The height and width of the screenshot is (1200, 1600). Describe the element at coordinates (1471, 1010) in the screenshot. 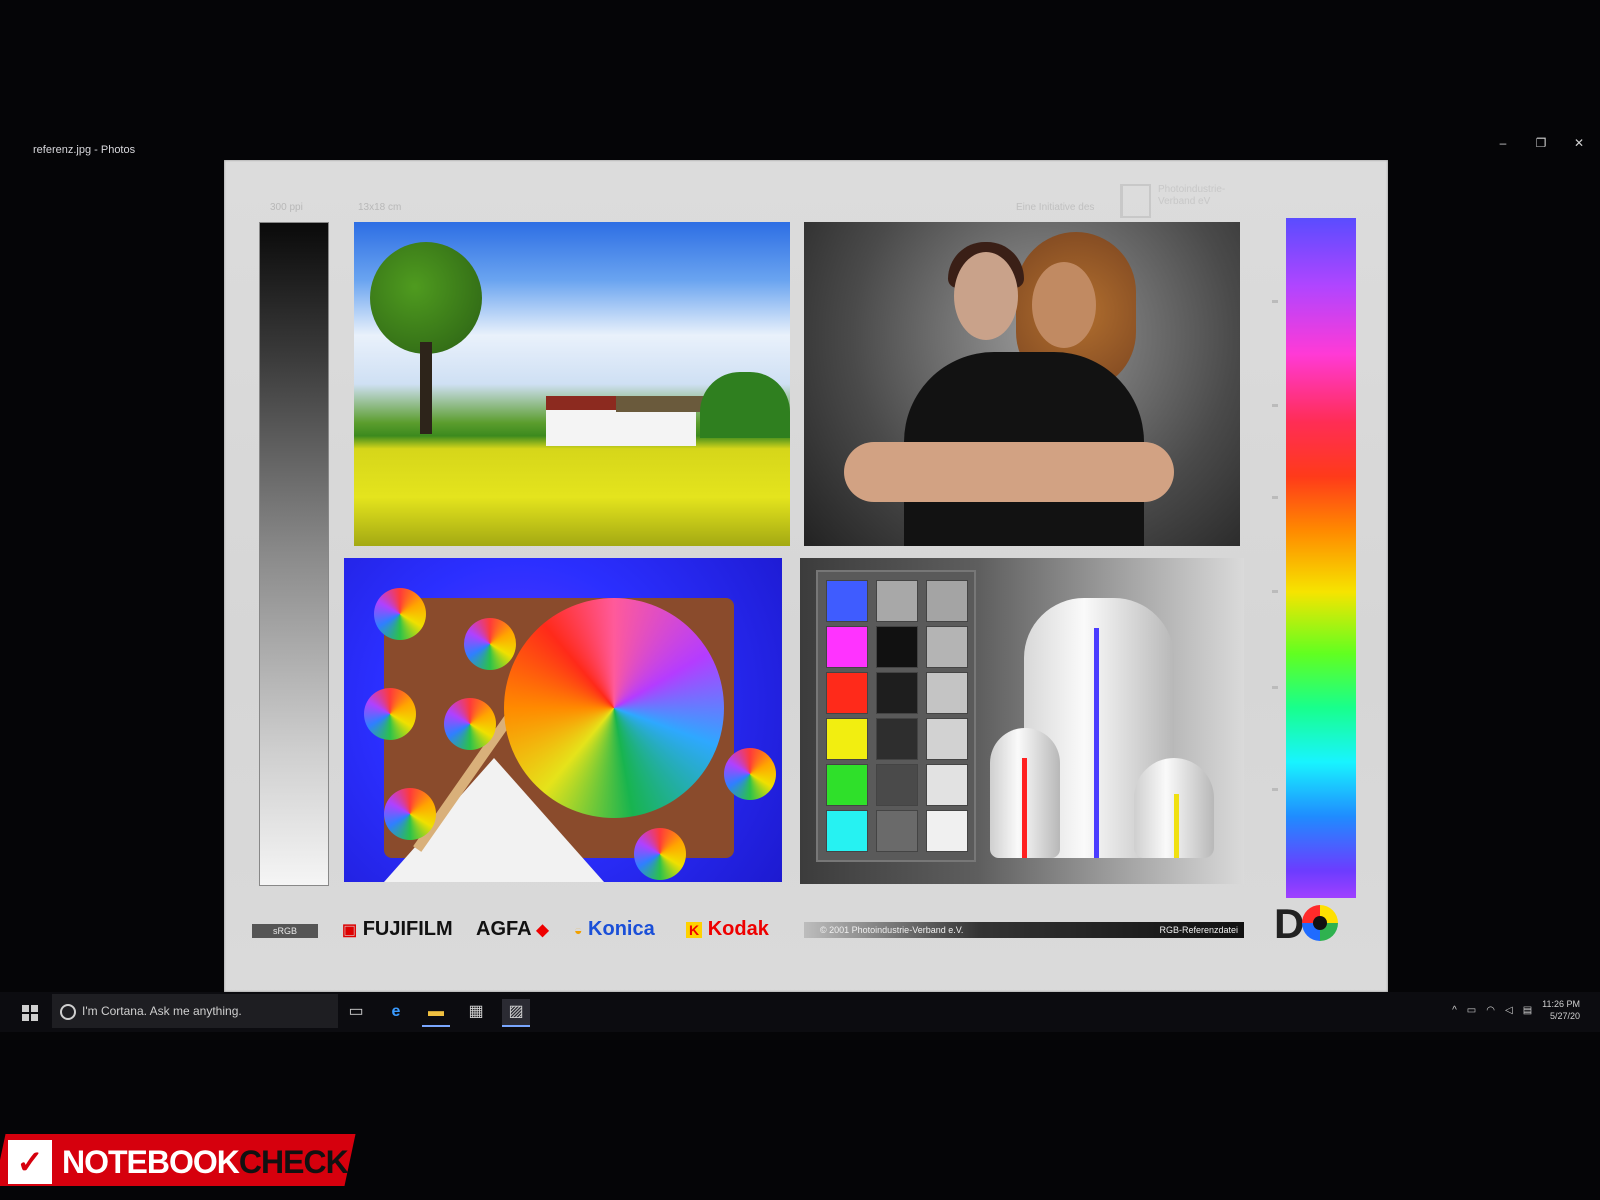

I see `battery-icon: ▭` at that location.